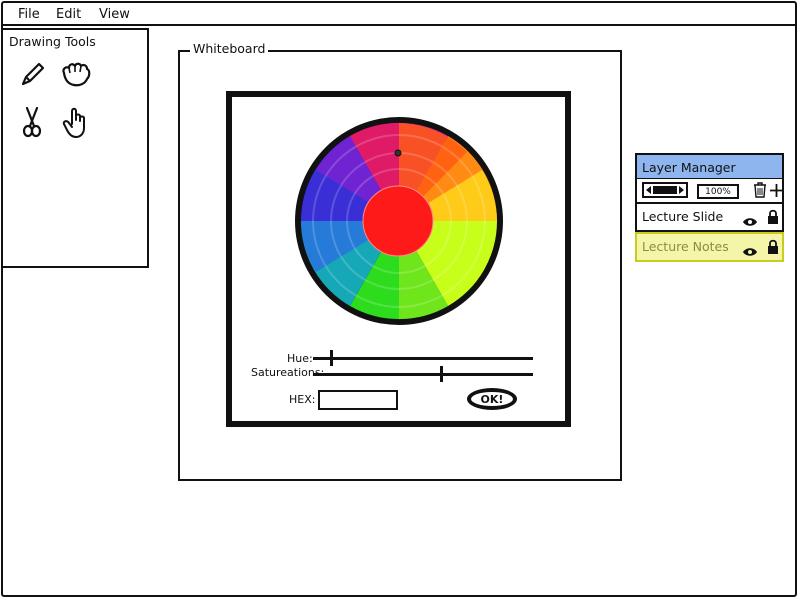  I want to click on layer-name: Lecture Notes, so click(685, 246).